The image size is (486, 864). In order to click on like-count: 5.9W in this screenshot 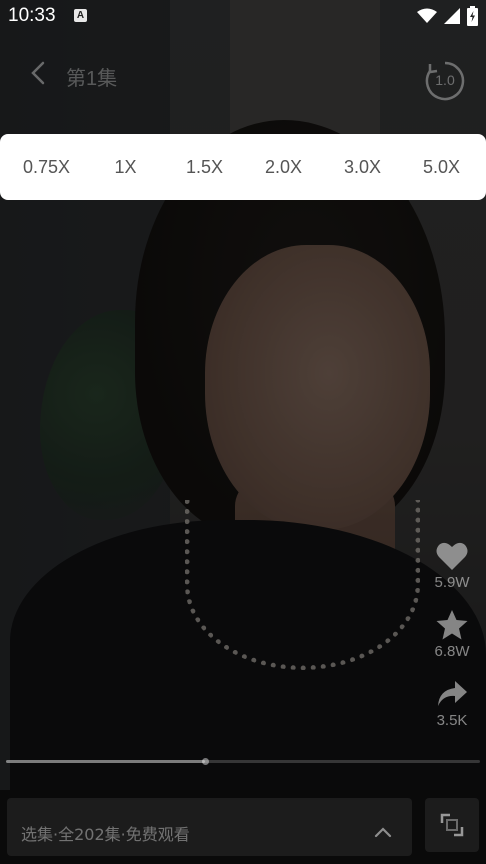, I will do `click(452, 582)`.